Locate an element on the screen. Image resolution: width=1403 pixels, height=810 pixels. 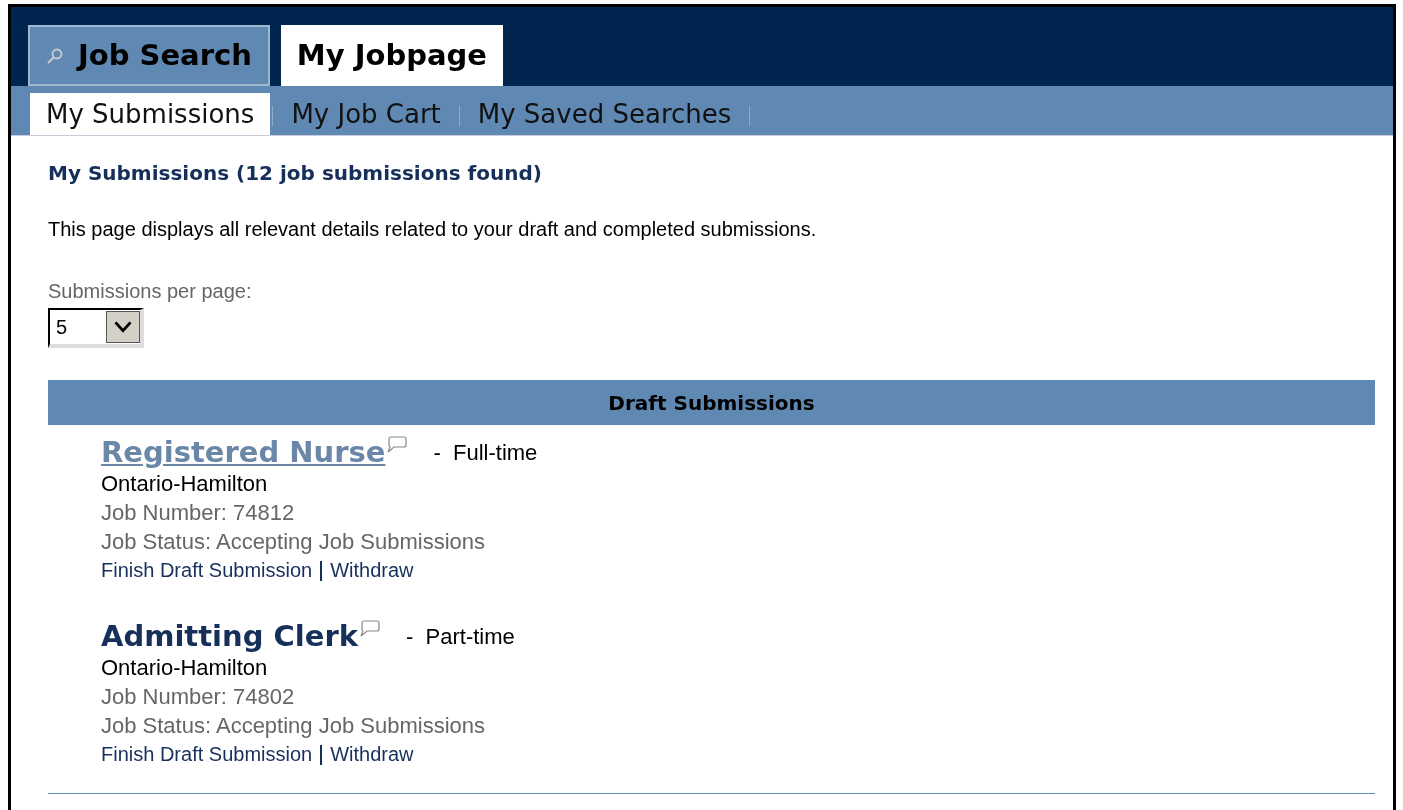
job-type: - Full-time is located at coordinates (485, 453).